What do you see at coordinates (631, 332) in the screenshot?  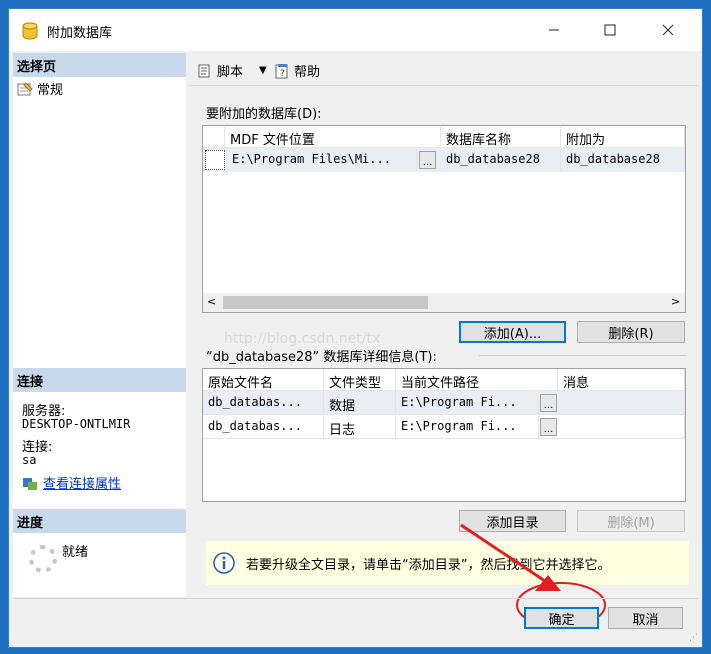 I see `remove-database-button: 删除(R)` at bounding box center [631, 332].